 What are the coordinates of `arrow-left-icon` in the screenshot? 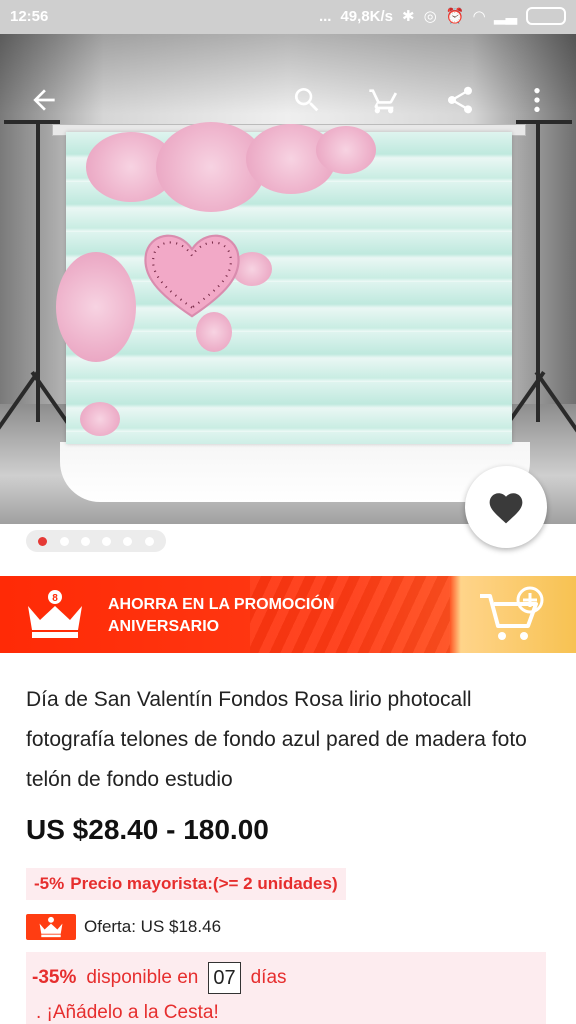 It's located at (44, 100).